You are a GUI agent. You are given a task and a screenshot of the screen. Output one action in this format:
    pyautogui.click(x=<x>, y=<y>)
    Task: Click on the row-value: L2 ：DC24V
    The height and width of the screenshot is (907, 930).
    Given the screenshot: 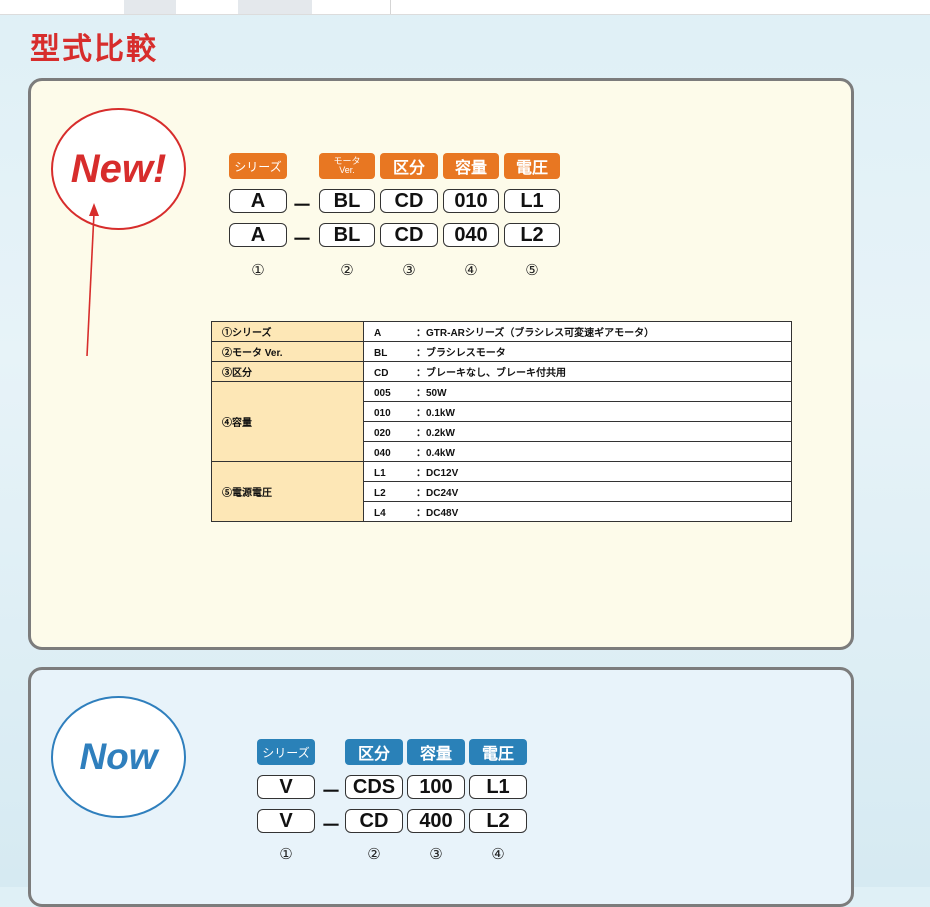 What is the action you would take?
    pyautogui.click(x=577, y=491)
    